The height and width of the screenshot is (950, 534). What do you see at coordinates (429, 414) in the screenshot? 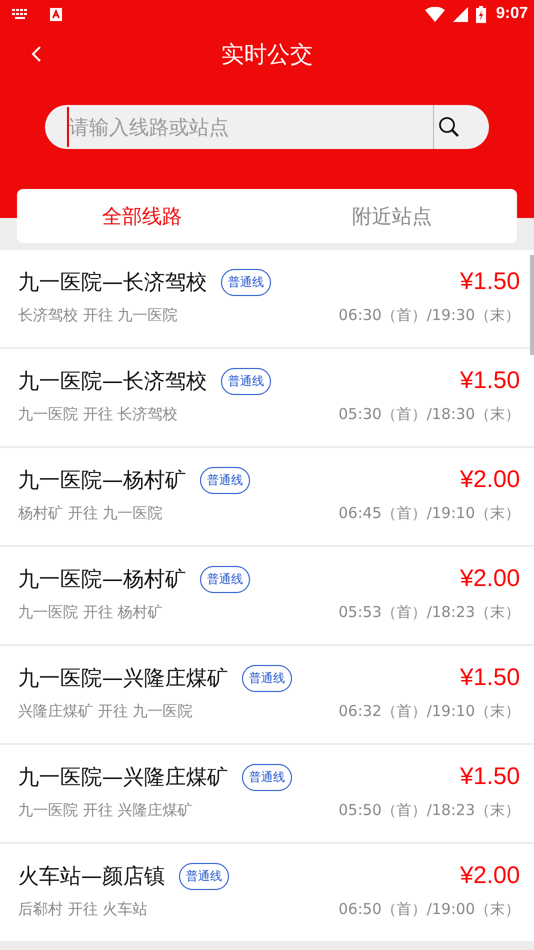
I see `service-hours-text: 05:30（首）/18:30（末）` at bounding box center [429, 414].